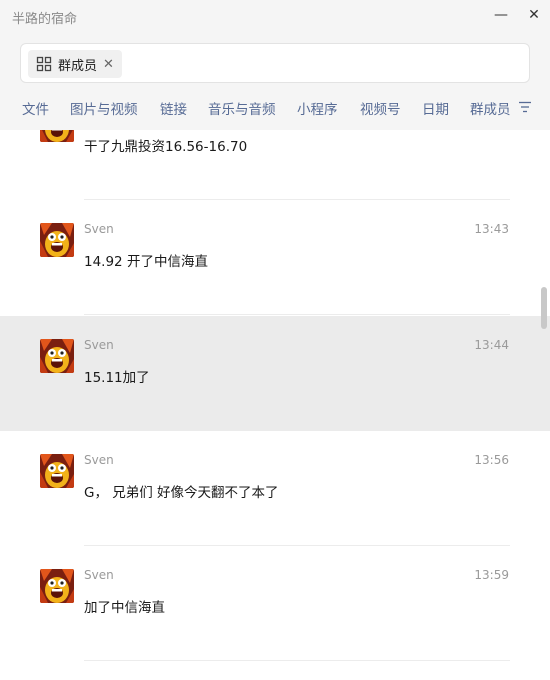 The image size is (550, 680). What do you see at coordinates (78, 66) in the screenshot?
I see `filter-chip-label: 群成员` at bounding box center [78, 66].